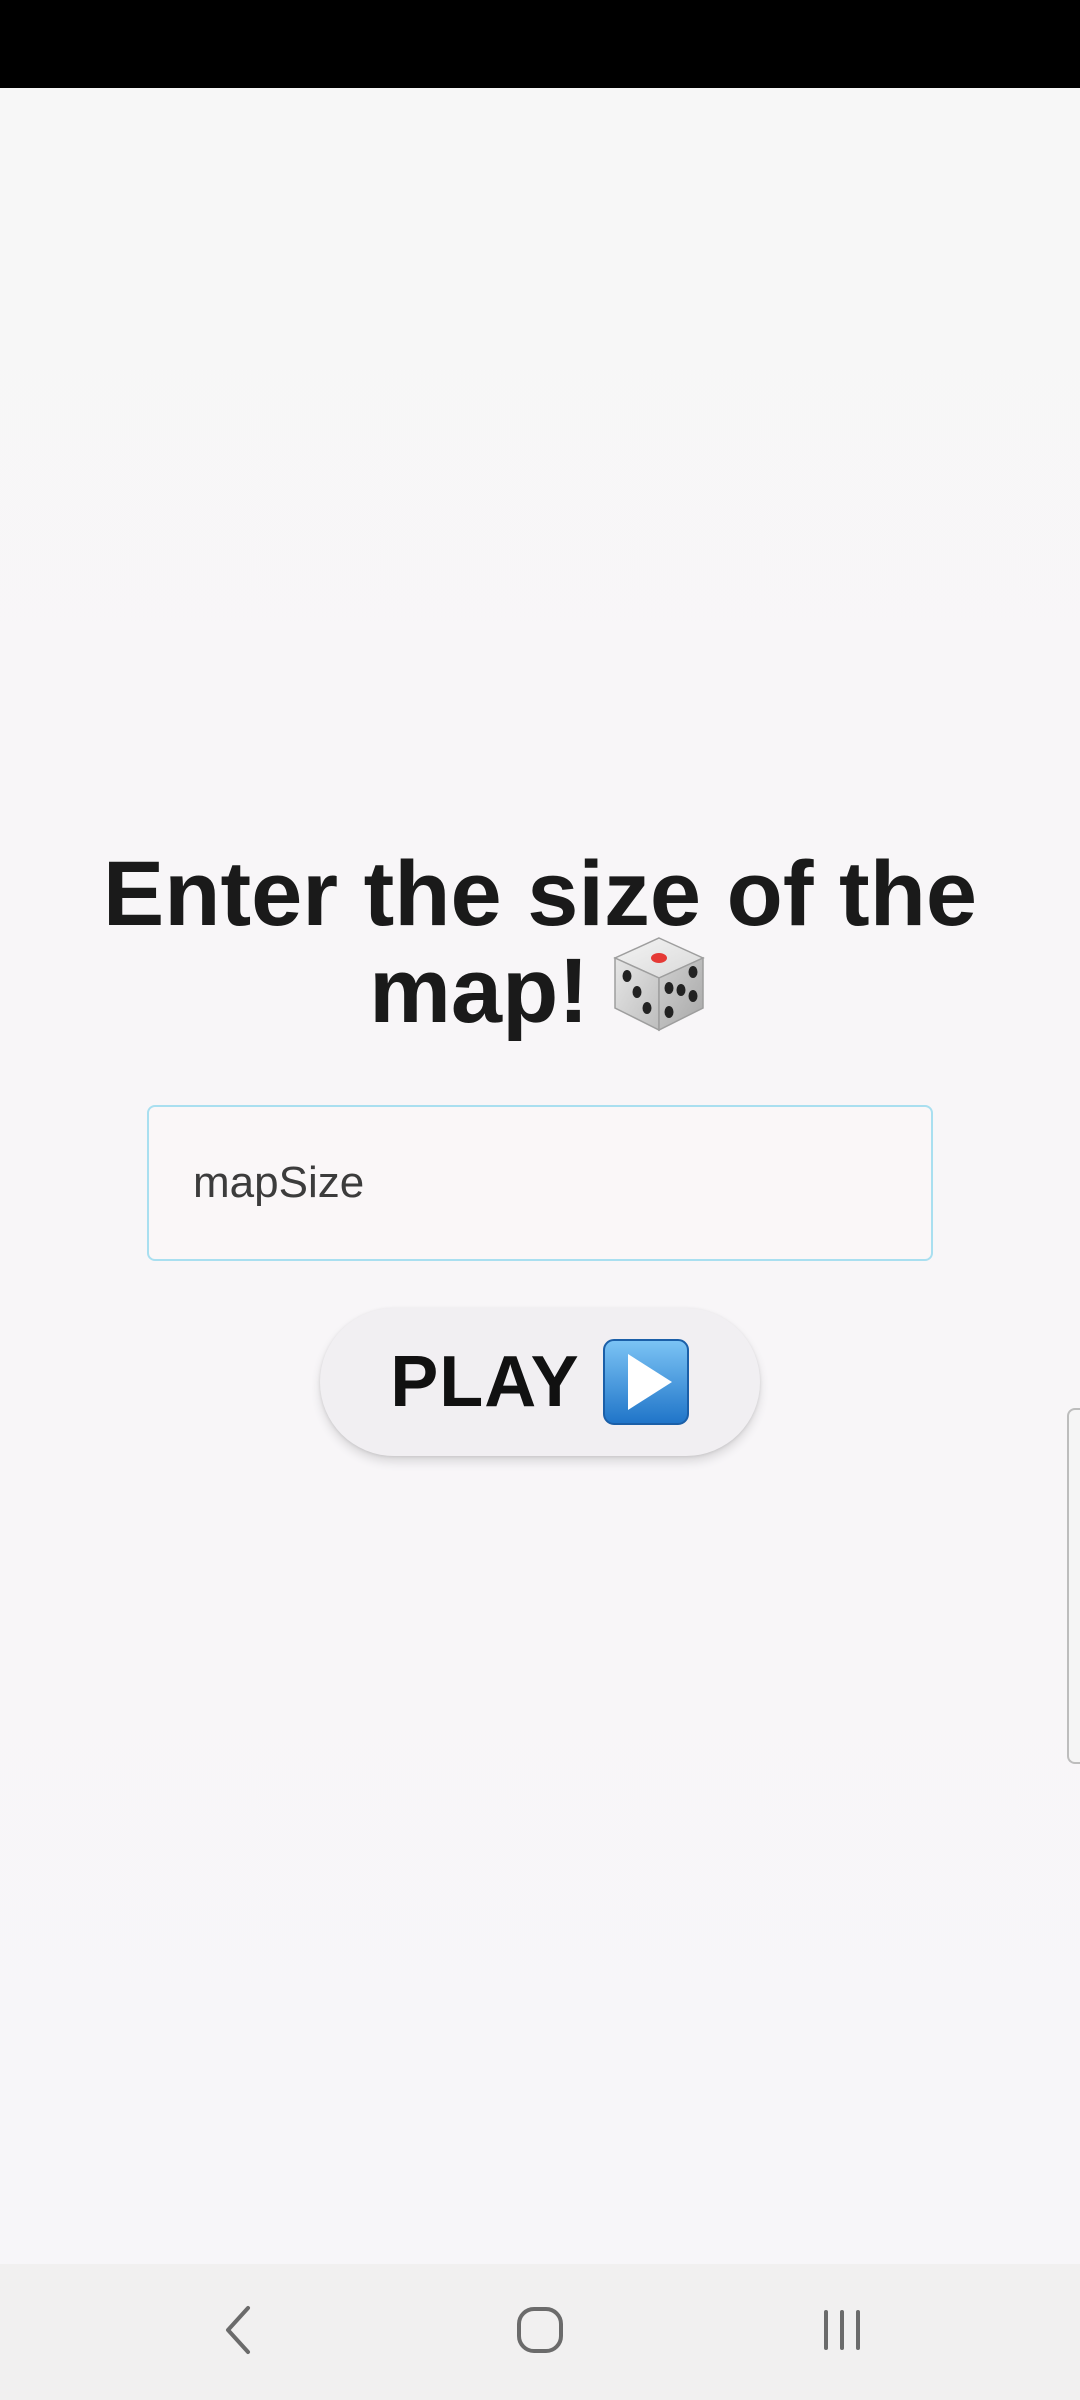  What do you see at coordinates (1073, 1586) in the screenshot?
I see `edge-panel-handle` at bounding box center [1073, 1586].